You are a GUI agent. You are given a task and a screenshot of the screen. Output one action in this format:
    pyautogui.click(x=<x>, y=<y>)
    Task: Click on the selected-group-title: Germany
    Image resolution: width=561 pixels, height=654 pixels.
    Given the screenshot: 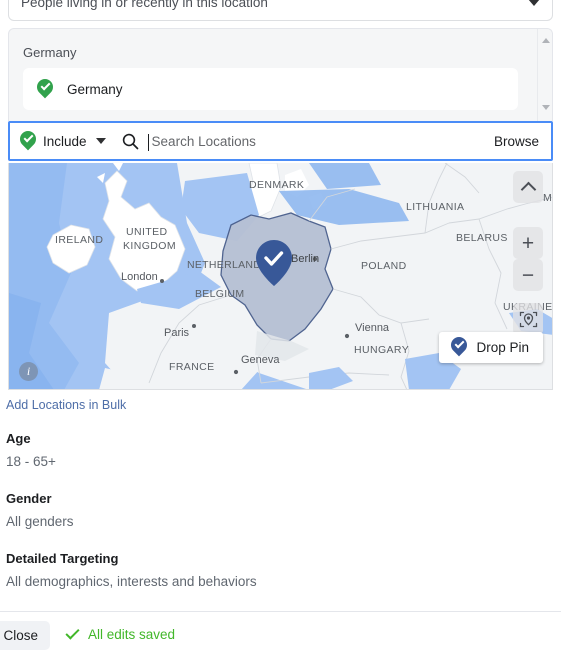 What is the action you would take?
    pyautogui.click(x=50, y=52)
    